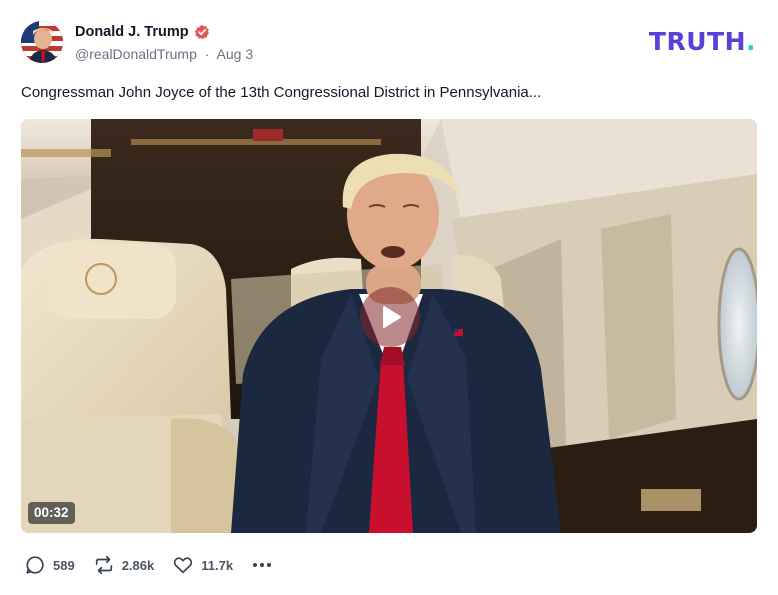 Image resolution: width=778 pixels, height=595 pixels. I want to click on action-bar: 589 2.86k 11.7k, so click(148, 565).